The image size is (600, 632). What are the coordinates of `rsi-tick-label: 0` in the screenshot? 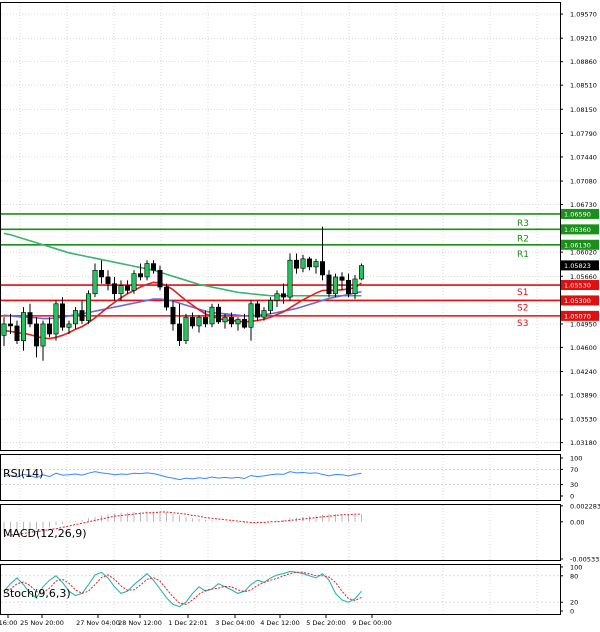 It's located at (572, 497).